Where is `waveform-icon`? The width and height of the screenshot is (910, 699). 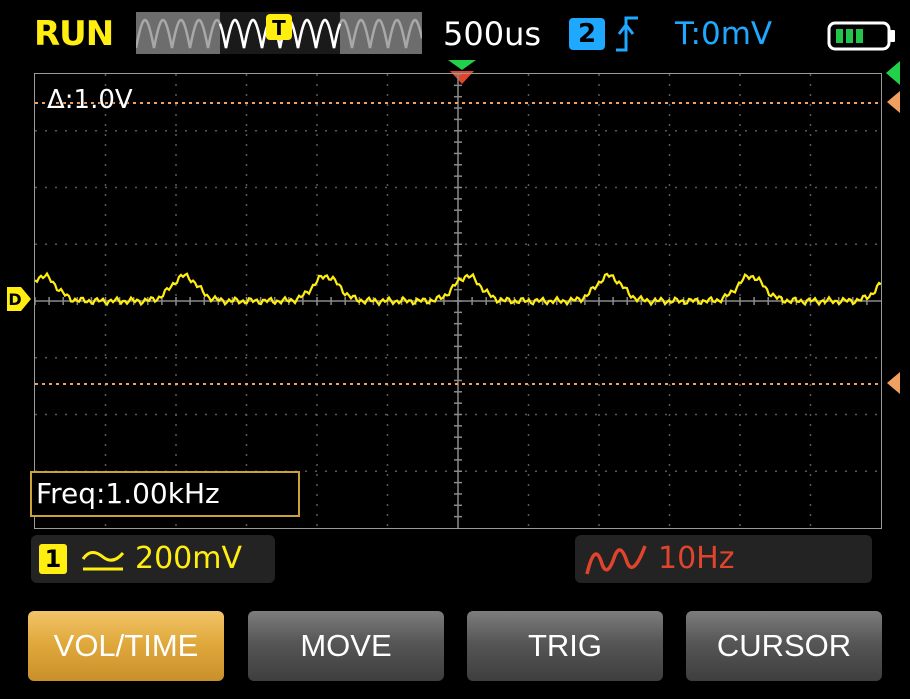 waveform-icon is located at coordinates (616, 561).